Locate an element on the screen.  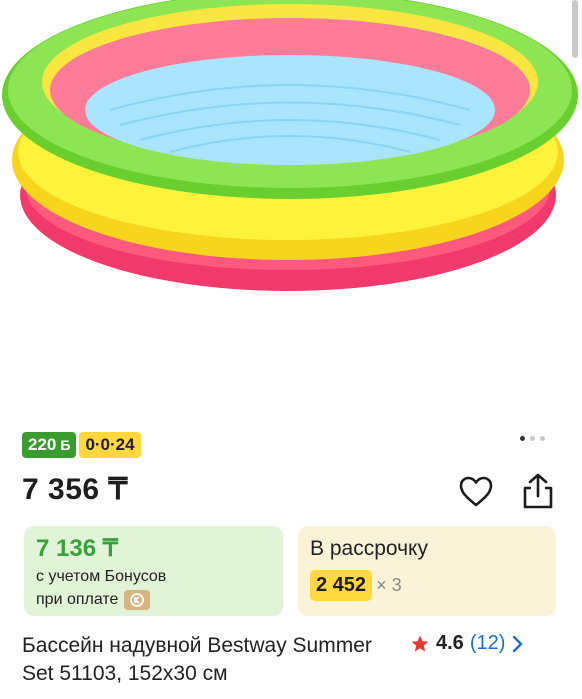
installment-badge: 0·0·24 is located at coordinates (110, 445).